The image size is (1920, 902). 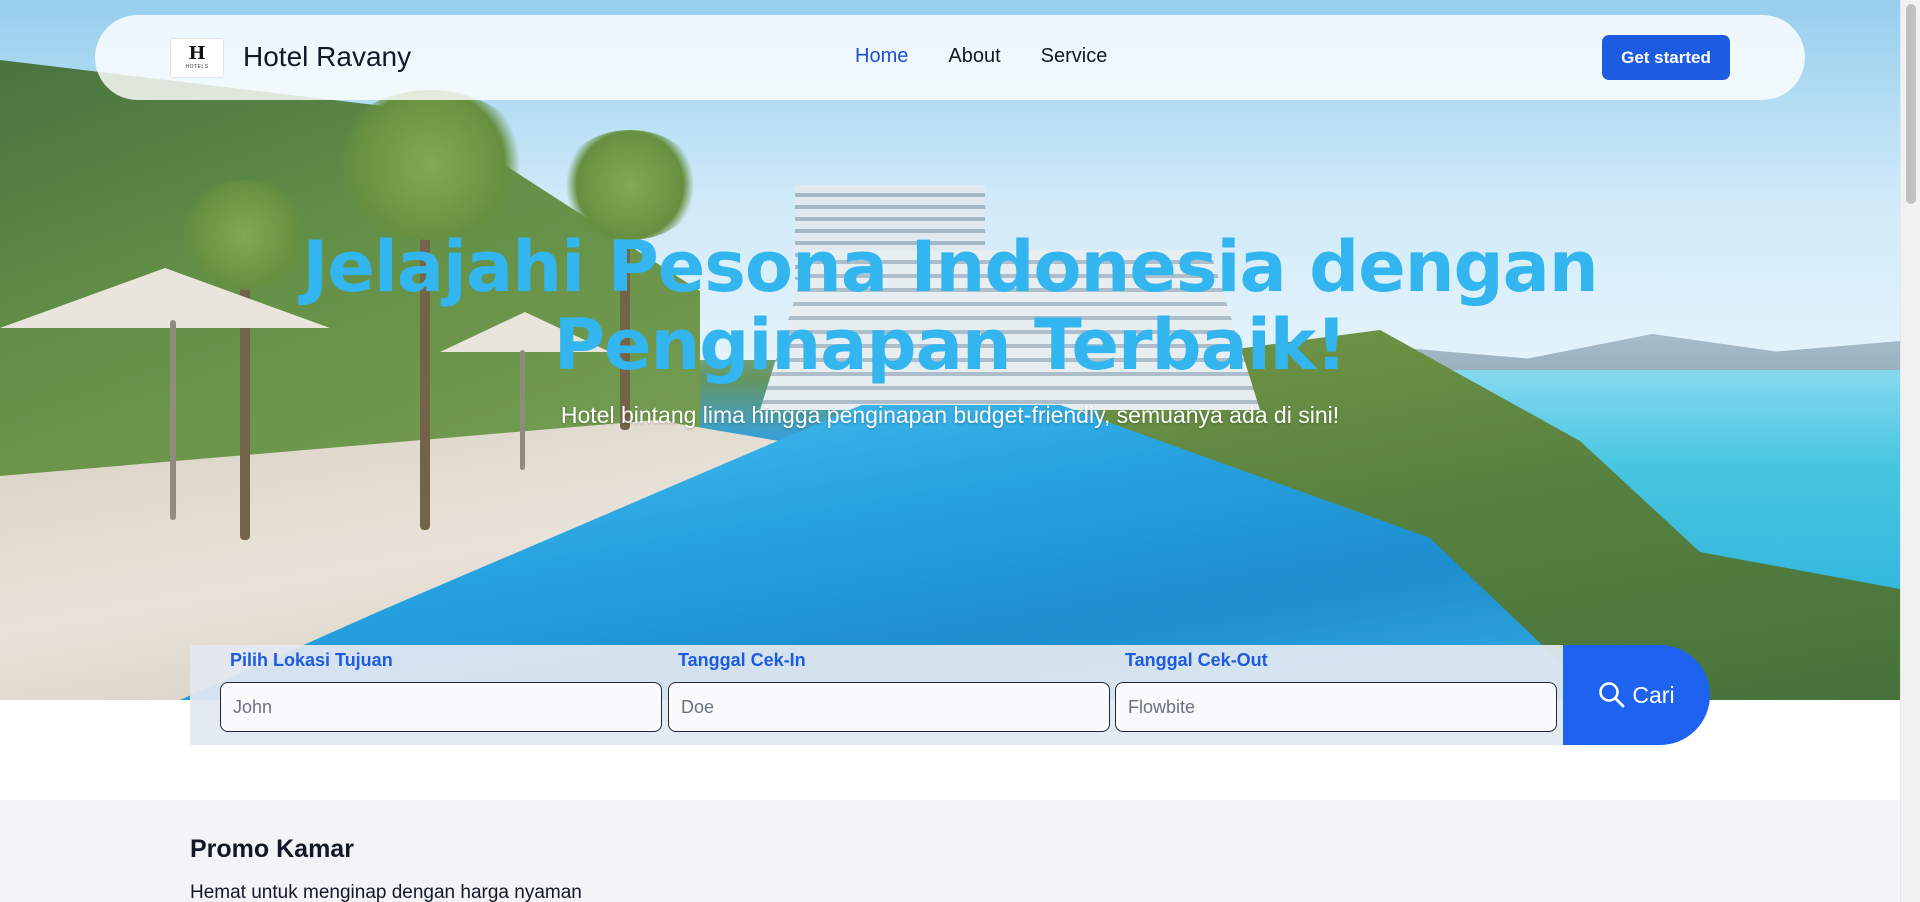 I want to click on hero-title-line1: Jelajahi Pesona Indonesia dengan, so click(x=950, y=267).